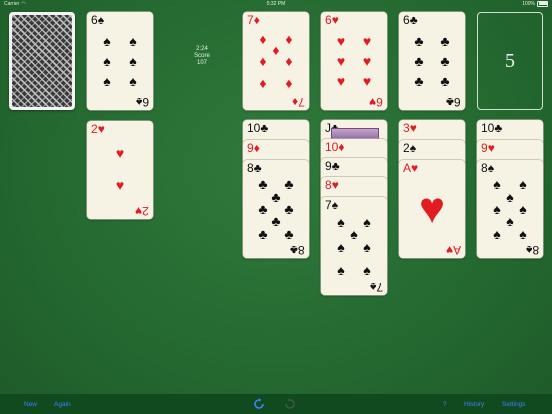 This screenshot has width=552, height=414. Describe the element at coordinates (276, 209) in the screenshot. I see `tableau-card: 8♣ ♣ ♣ ♣ ♣ ♣ ♣ ♣ ♣ 8♣` at that location.